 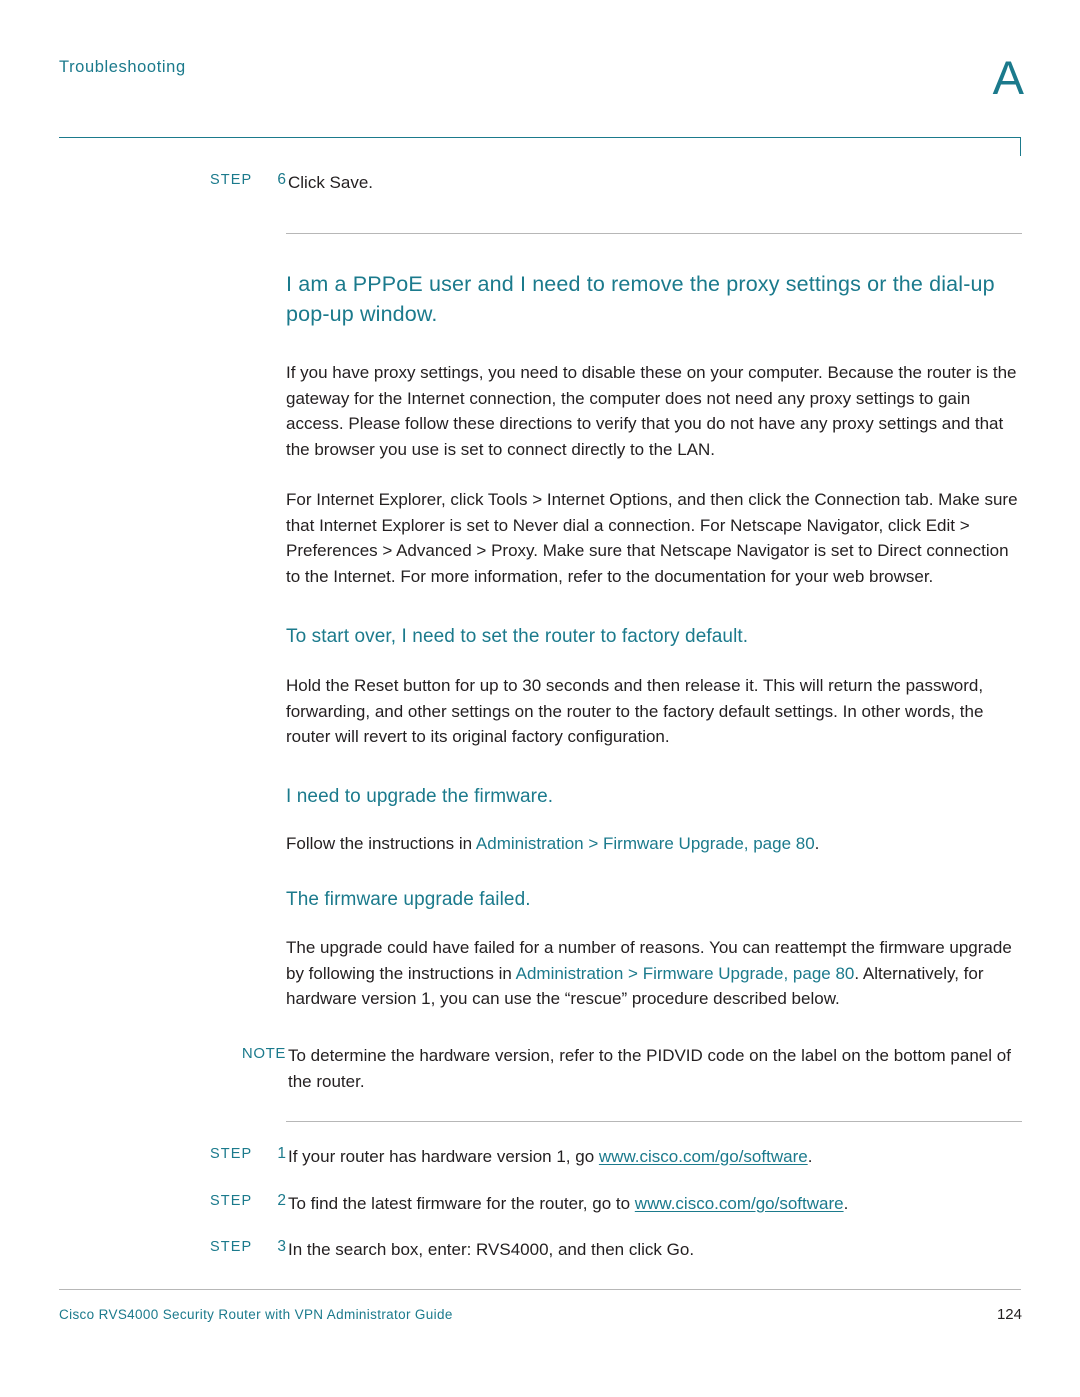 What do you see at coordinates (1020, 146) in the screenshot?
I see `header-divider-tick` at bounding box center [1020, 146].